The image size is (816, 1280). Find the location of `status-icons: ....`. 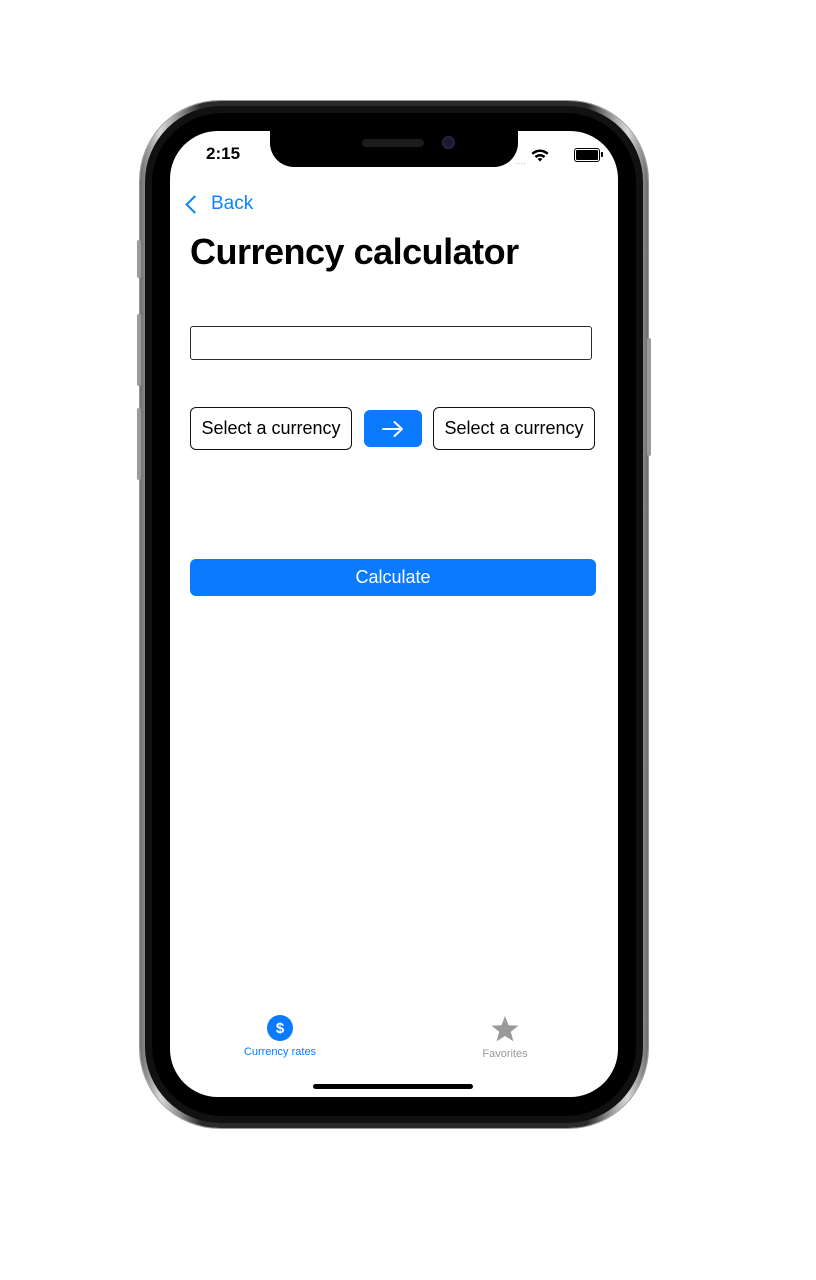

status-icons: .... is located at coordinates (541, 156).